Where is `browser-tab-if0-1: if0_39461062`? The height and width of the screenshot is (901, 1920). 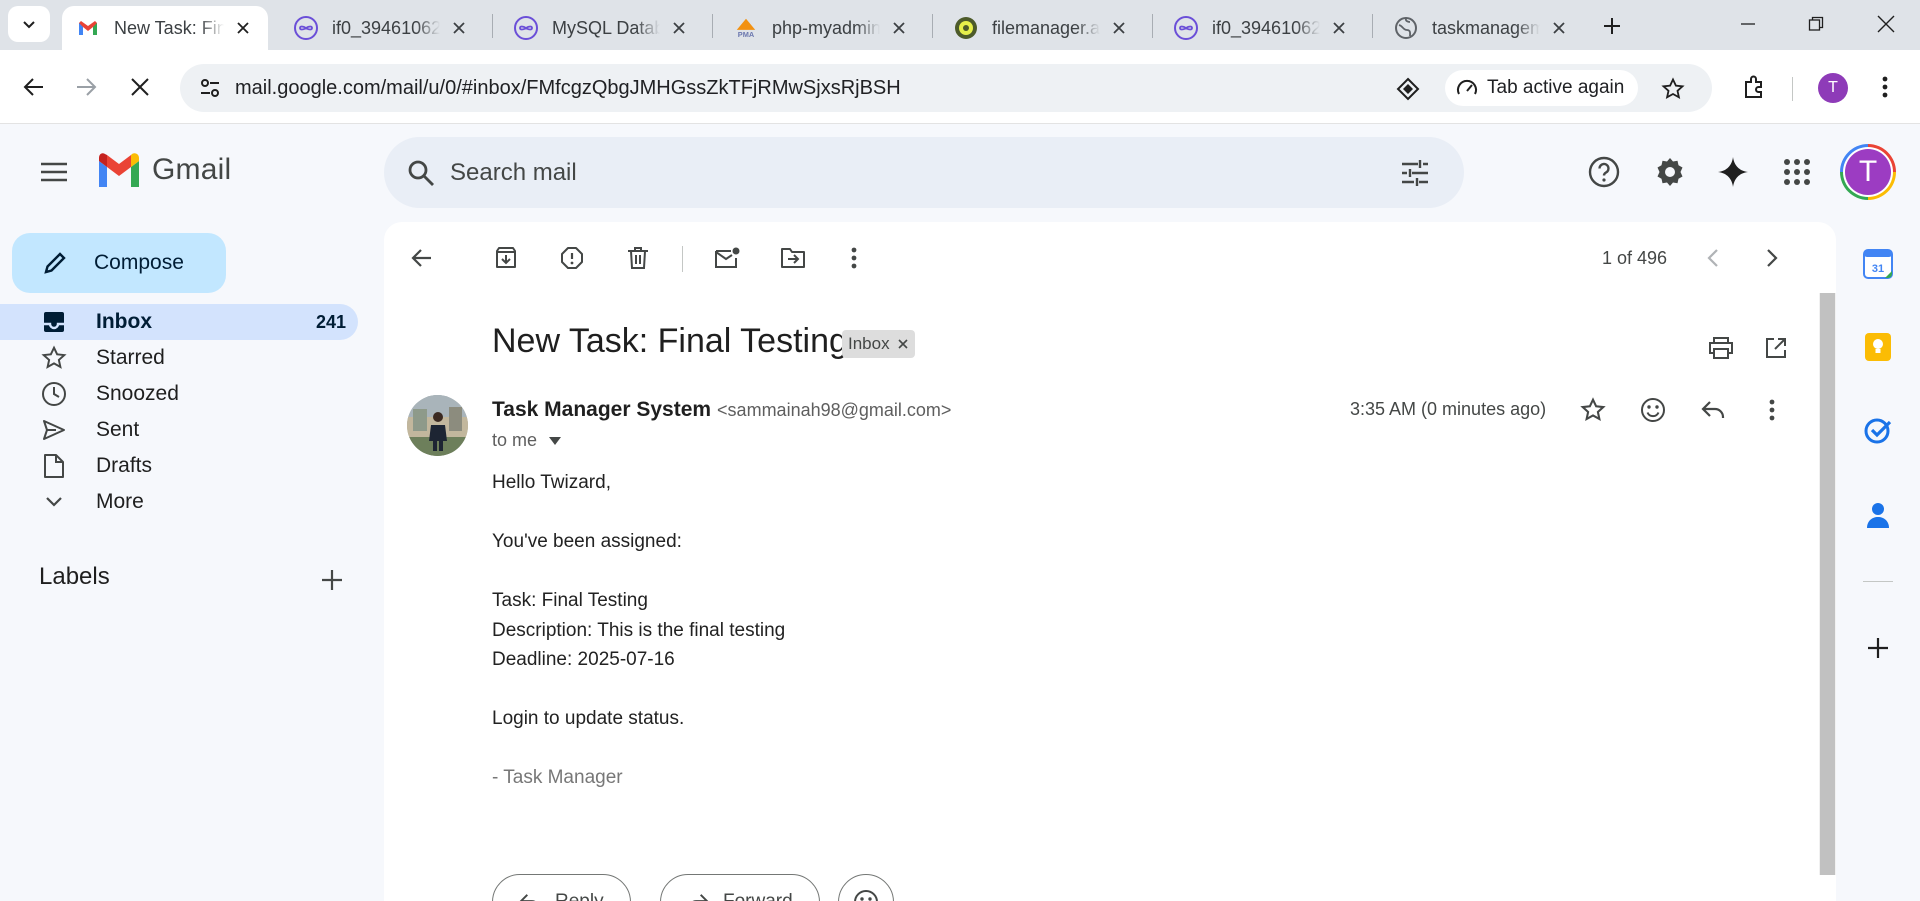
browser-tab-if0-1: if0_39461062 is located at coordinates (382, 28).